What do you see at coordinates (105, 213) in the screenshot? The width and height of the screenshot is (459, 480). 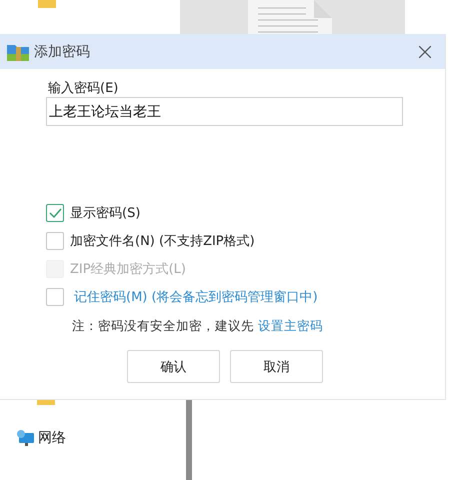 I see `option-label: 显示密码(S)` at bounding box center [105, 213].